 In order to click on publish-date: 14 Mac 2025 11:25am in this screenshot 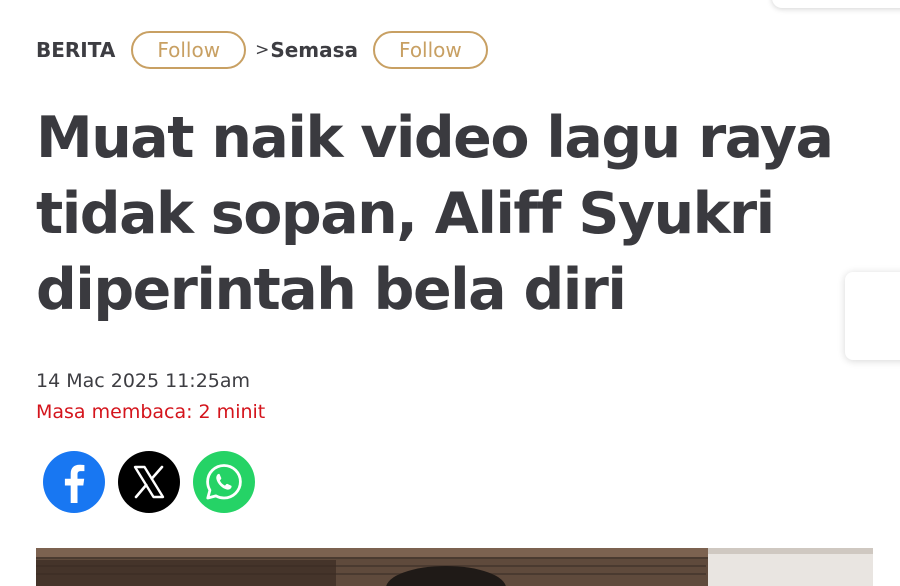, I will do `click(143, 381)`.